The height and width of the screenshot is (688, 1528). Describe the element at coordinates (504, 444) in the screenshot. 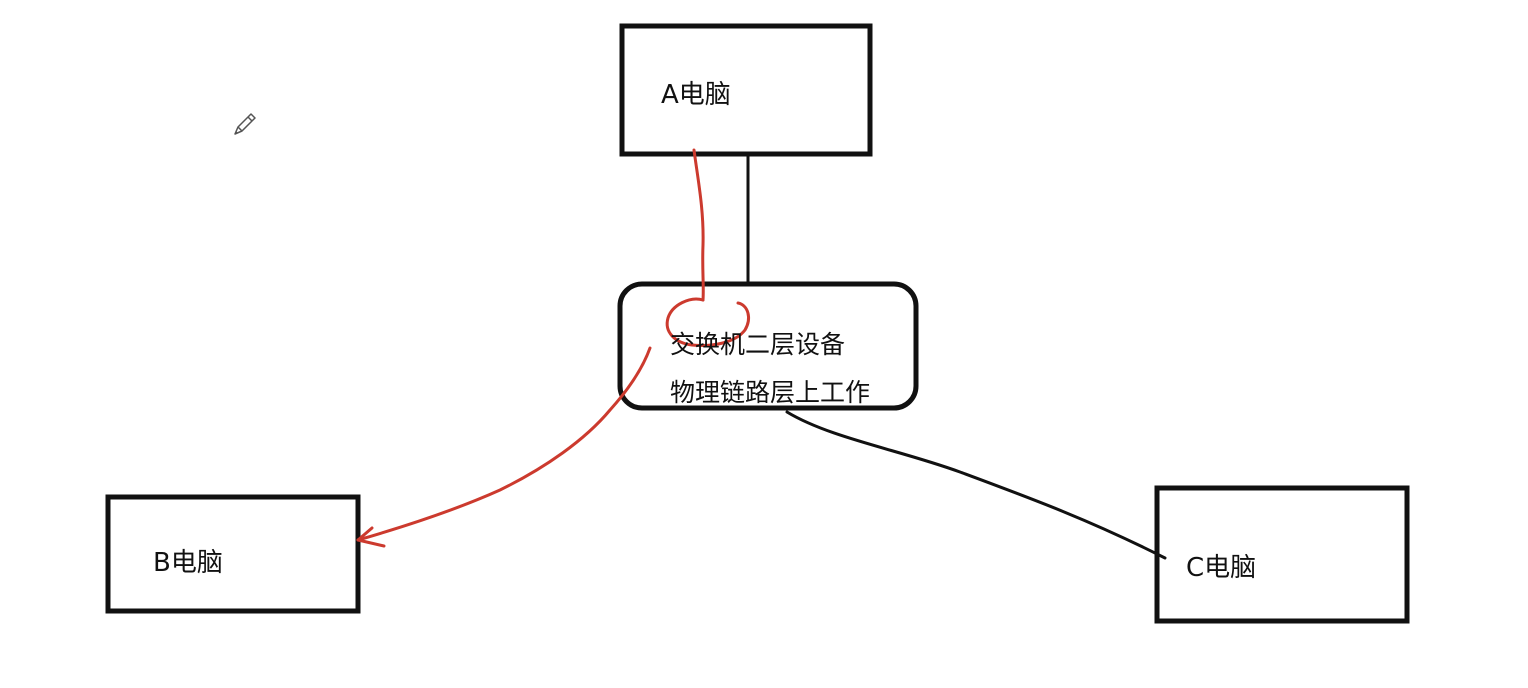

I see `annotation-switch-to-b-stroke` at that location.